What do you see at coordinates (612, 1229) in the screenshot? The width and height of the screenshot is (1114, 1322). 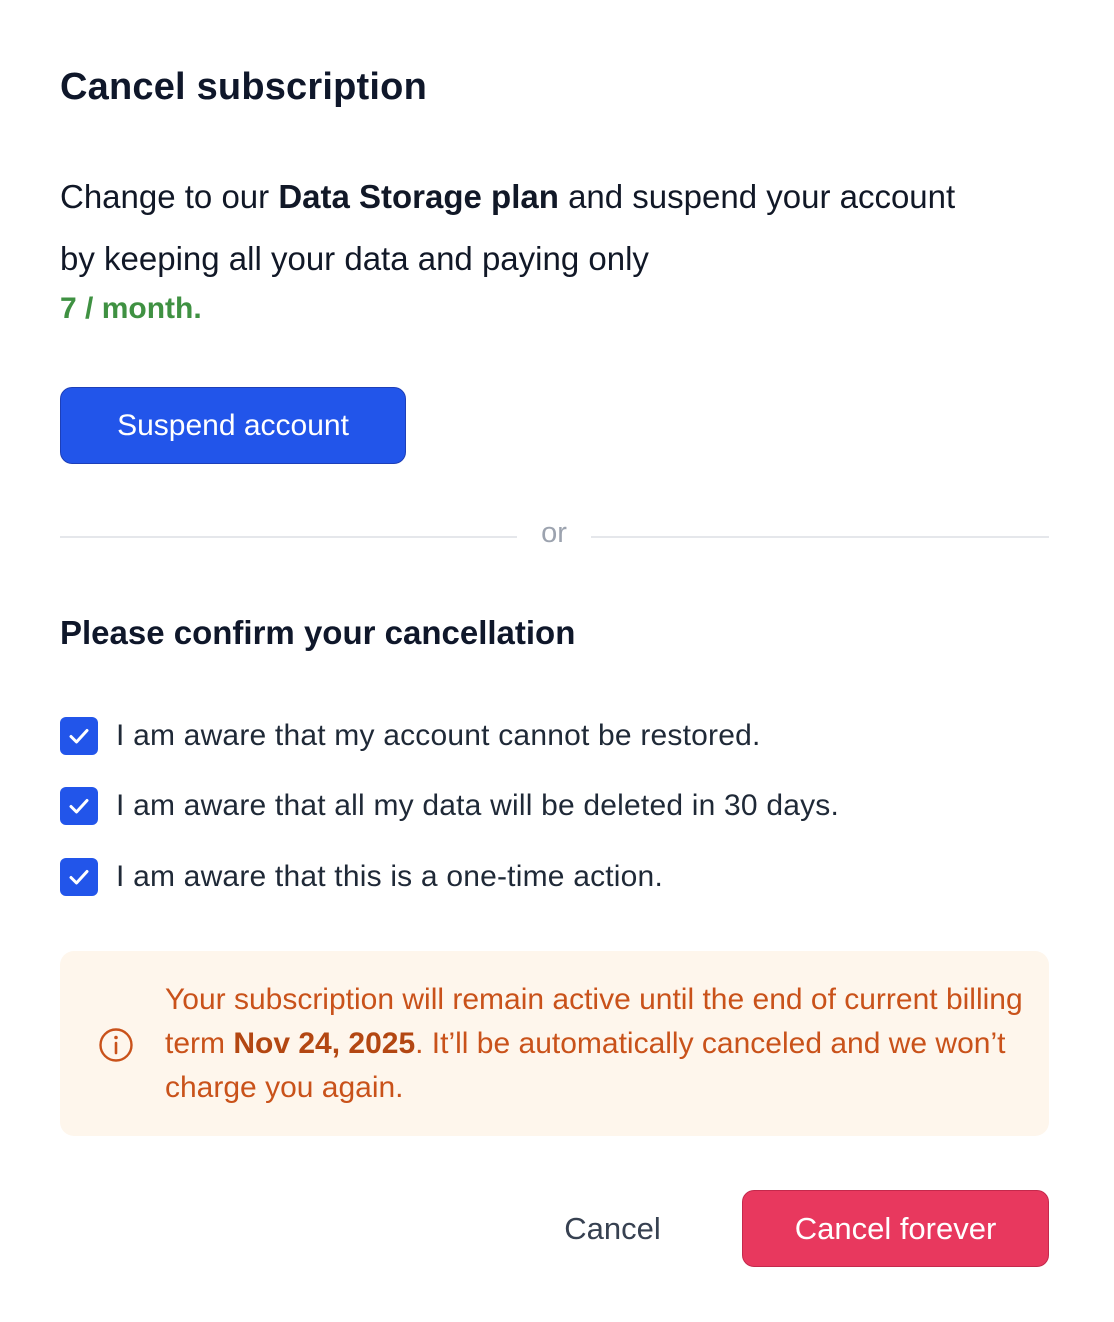 I see `cancel-button: Cancel` at bounding box center [612, 1229].